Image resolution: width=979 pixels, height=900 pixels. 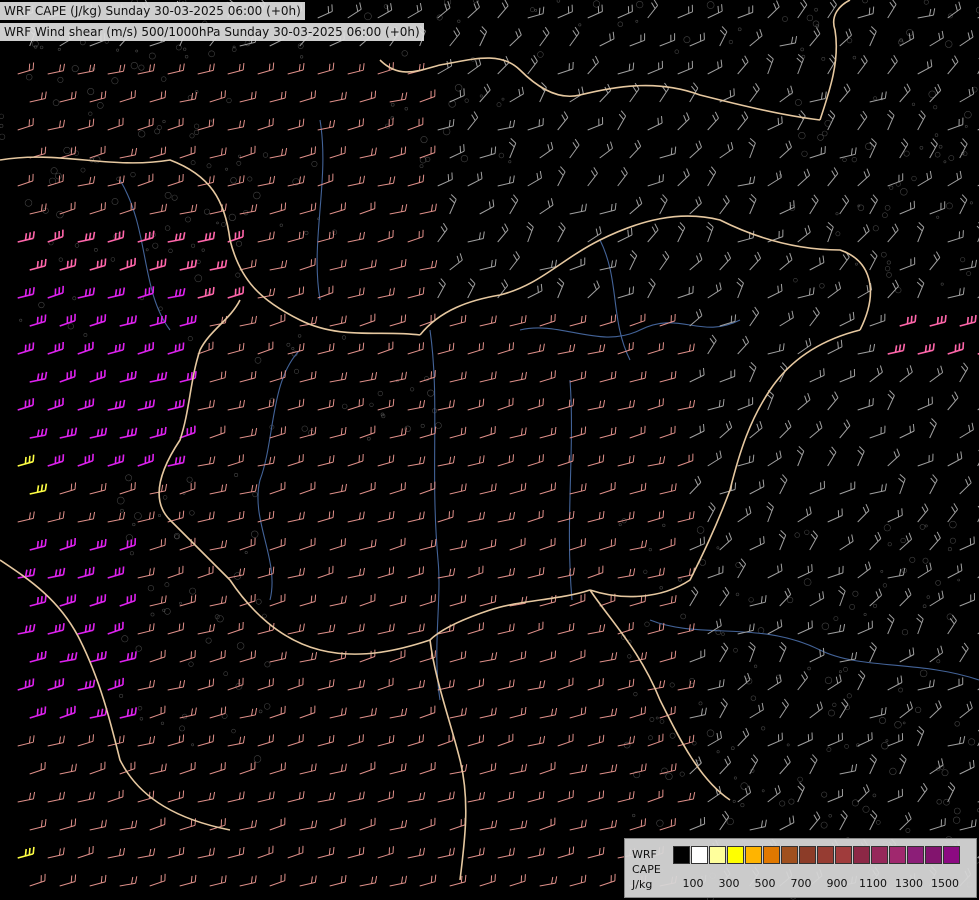 I want to click on legend-label-line-2: CAPE, so click(x=646, y=869).